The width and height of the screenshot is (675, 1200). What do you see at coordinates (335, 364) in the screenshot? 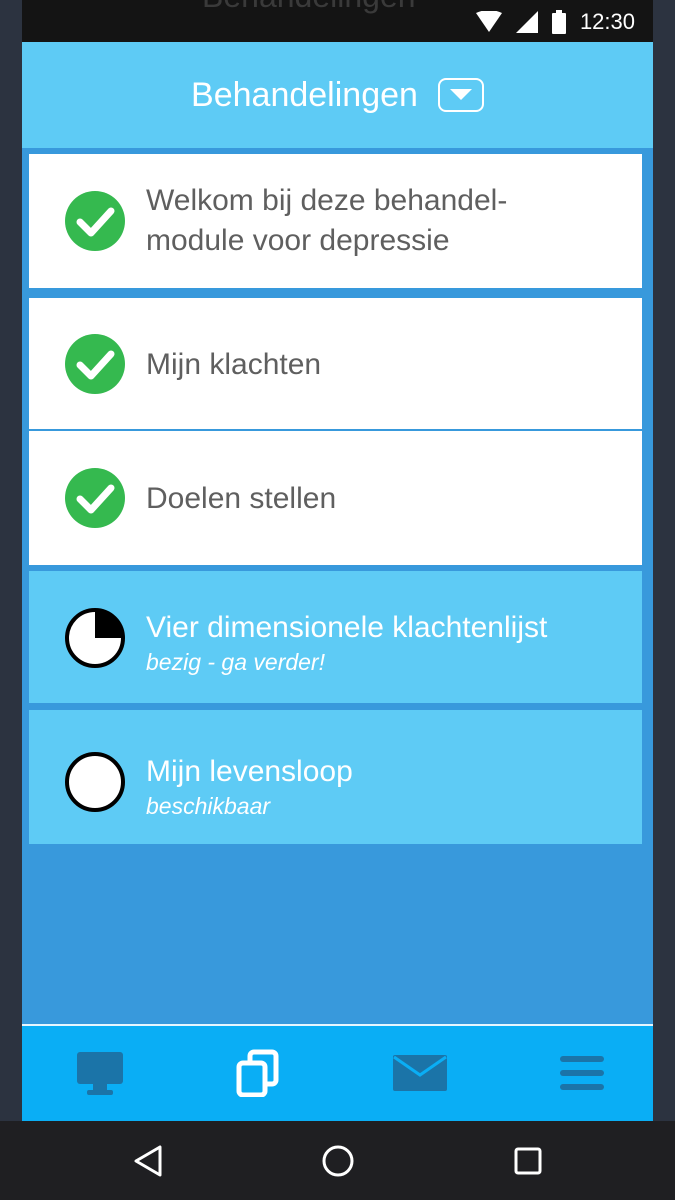
I see `module-item-klachten: Mijn klachten` at bounding box center [335, 364].